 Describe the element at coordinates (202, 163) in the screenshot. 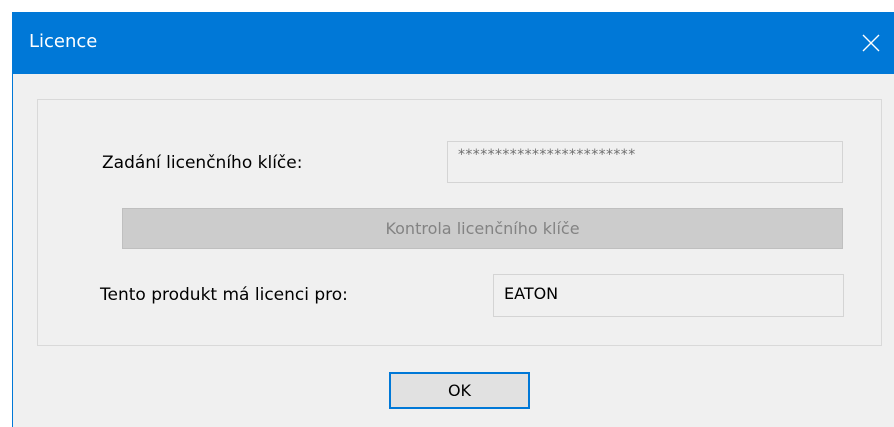

I see `license-key-label: Zadání licenčního klíče:` at that location.